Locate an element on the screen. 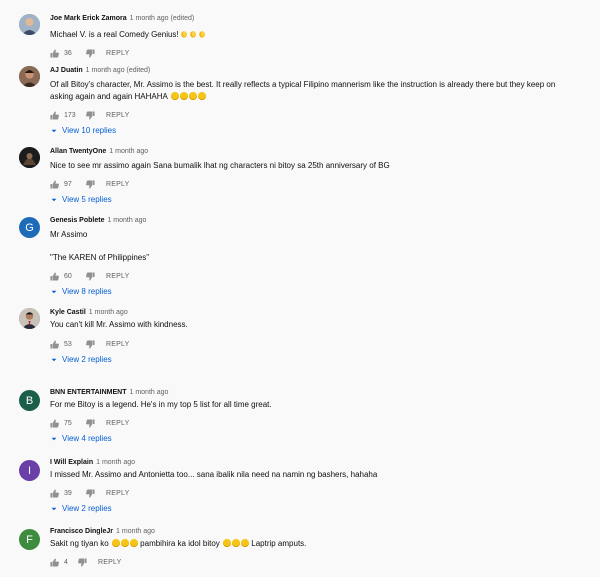 The height and width of the screenshot is (577, 600). comment-author: Joe Mark Erick Zamora is located at coordinates (88, 18).